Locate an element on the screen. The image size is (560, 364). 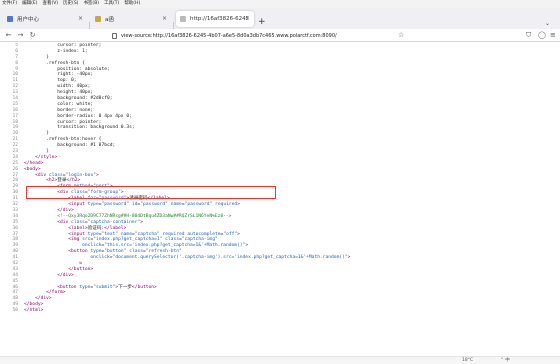
code-token: height: 40px; is located at coordinates (59, 93).